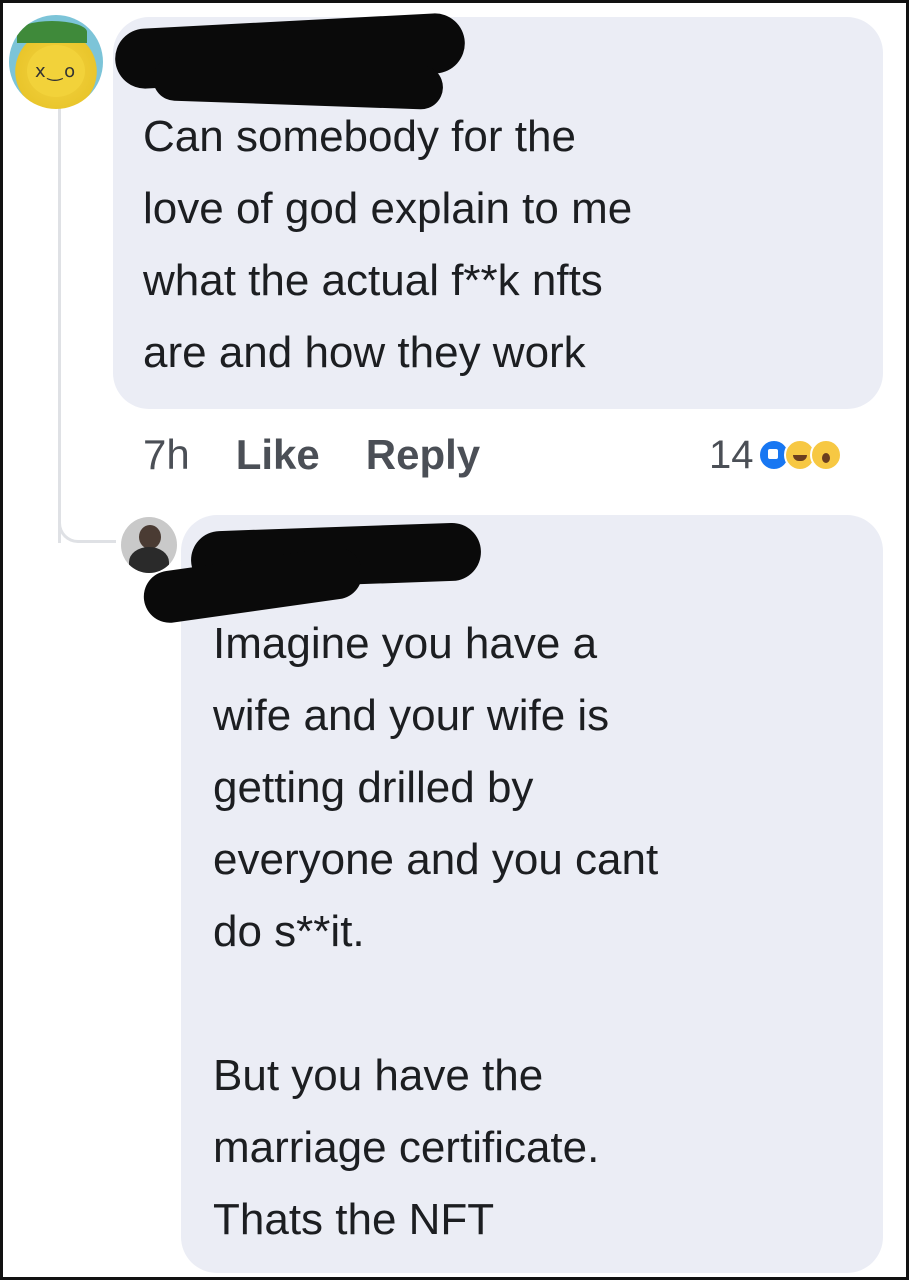  What do you see at coordinates (334, 455) in the screenshot?
I see `comment-actions: 7h Like Reply` at bounding box center [334, 455].